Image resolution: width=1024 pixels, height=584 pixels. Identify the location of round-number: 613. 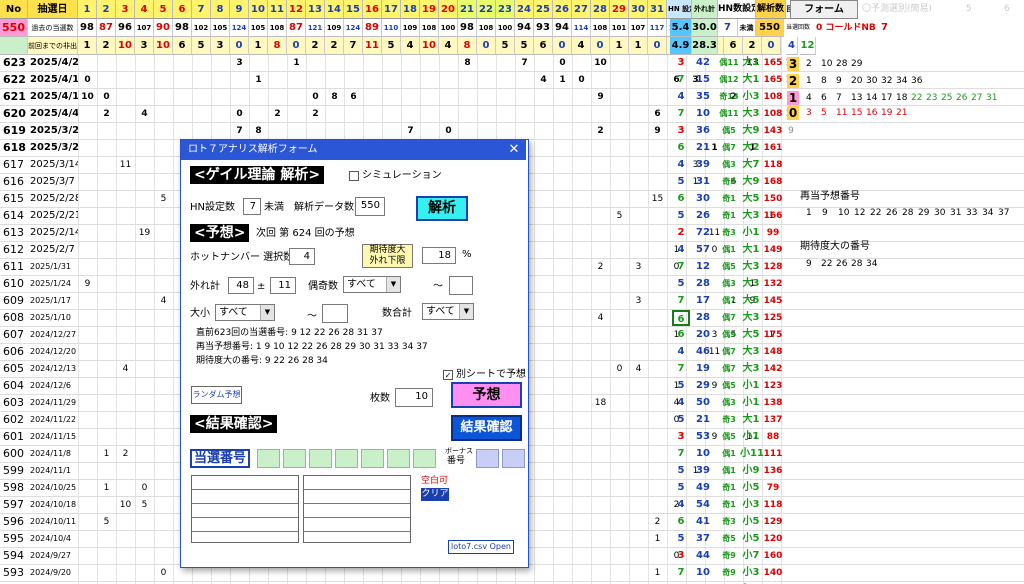
(13, 232).